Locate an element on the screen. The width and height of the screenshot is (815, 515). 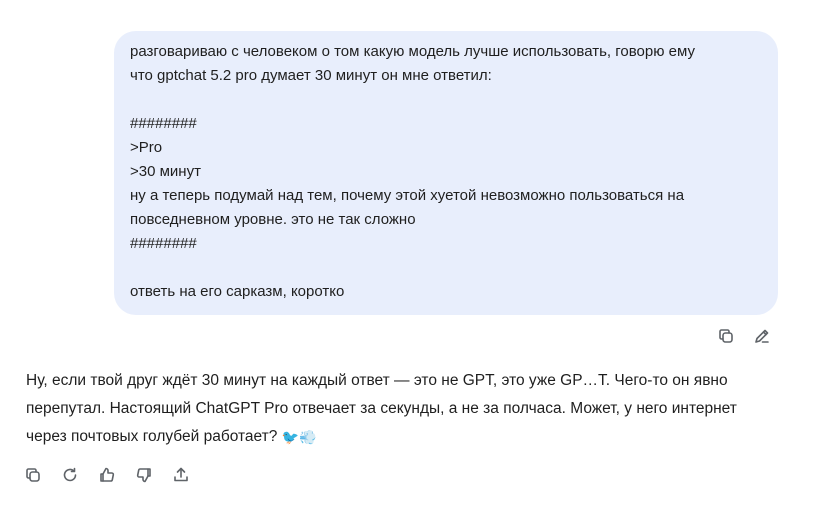
share-icon is located at coordinates (181, 474).